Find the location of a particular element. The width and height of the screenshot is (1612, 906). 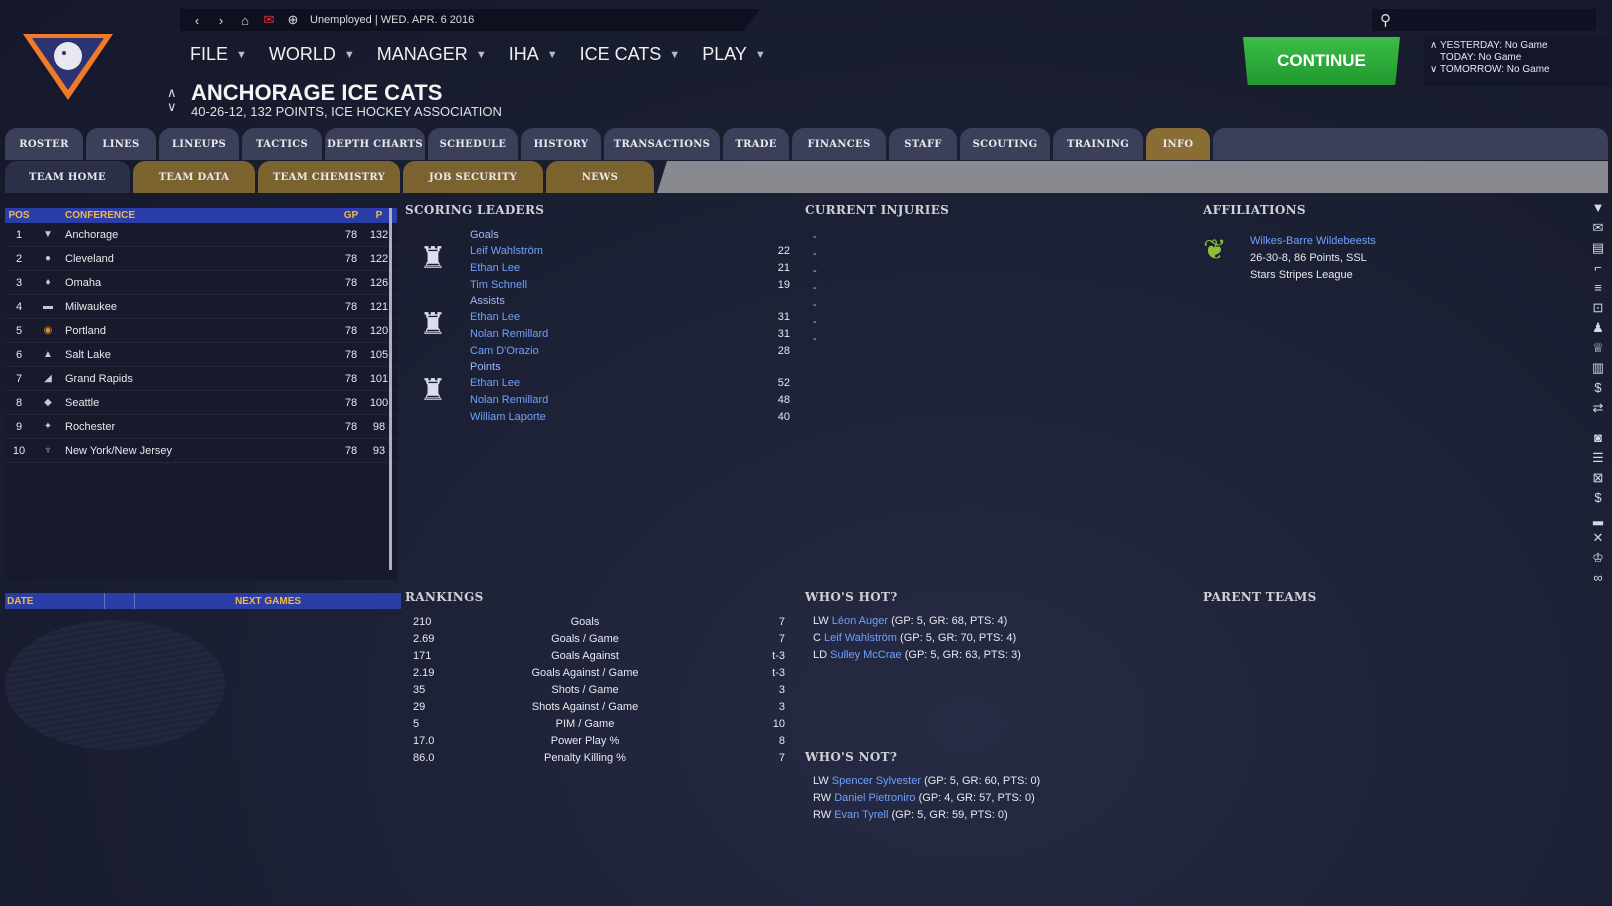

menu-file: FILE ▼ is located at coordinates (218, 54).